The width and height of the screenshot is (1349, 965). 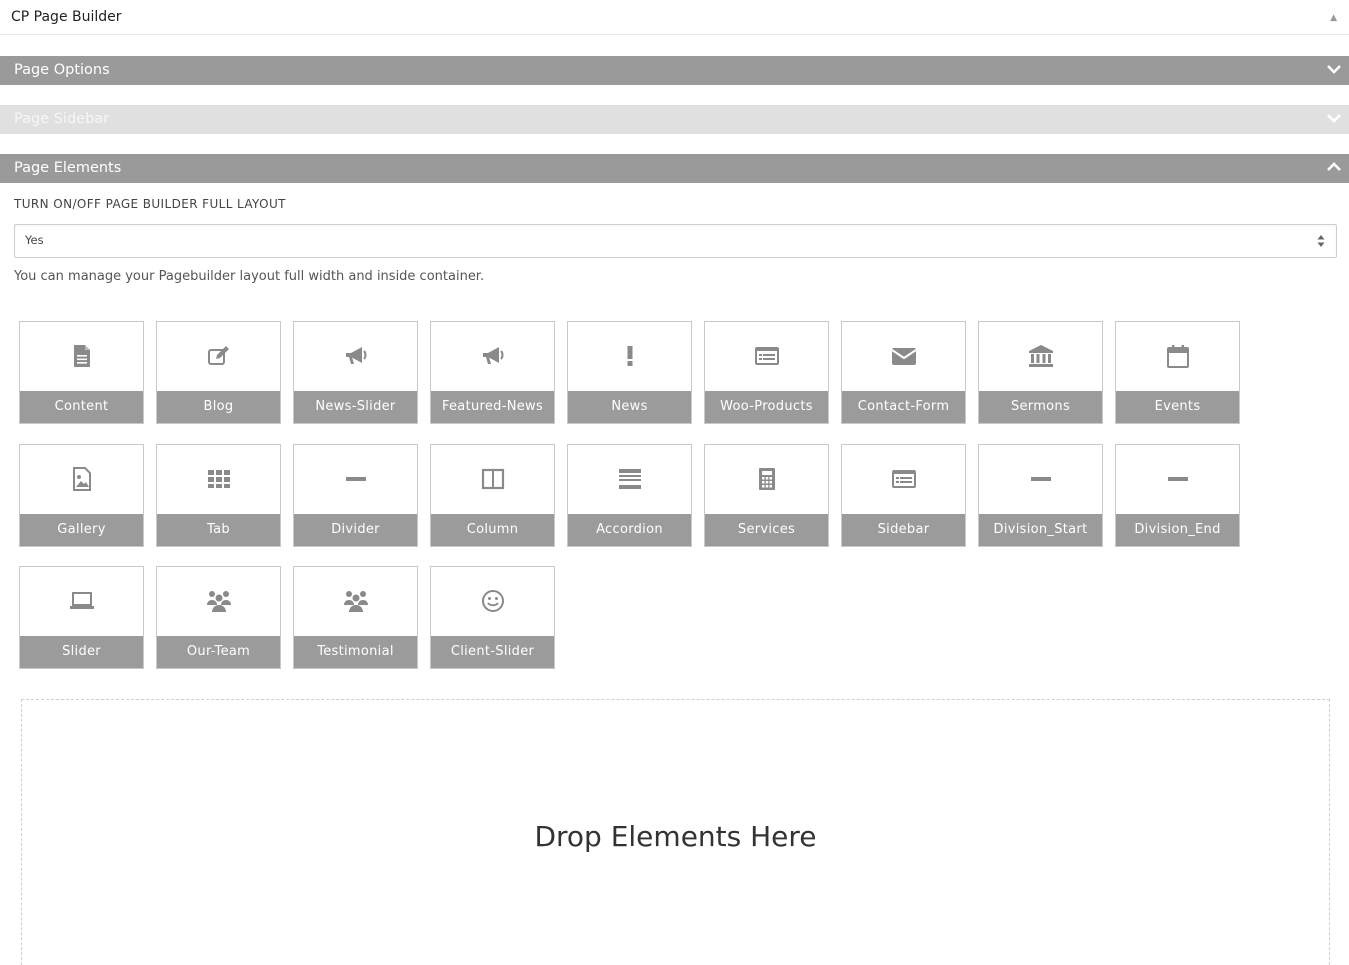 I want to click on element-tile-division-end: Division_End, so click(x=1177, y=495).